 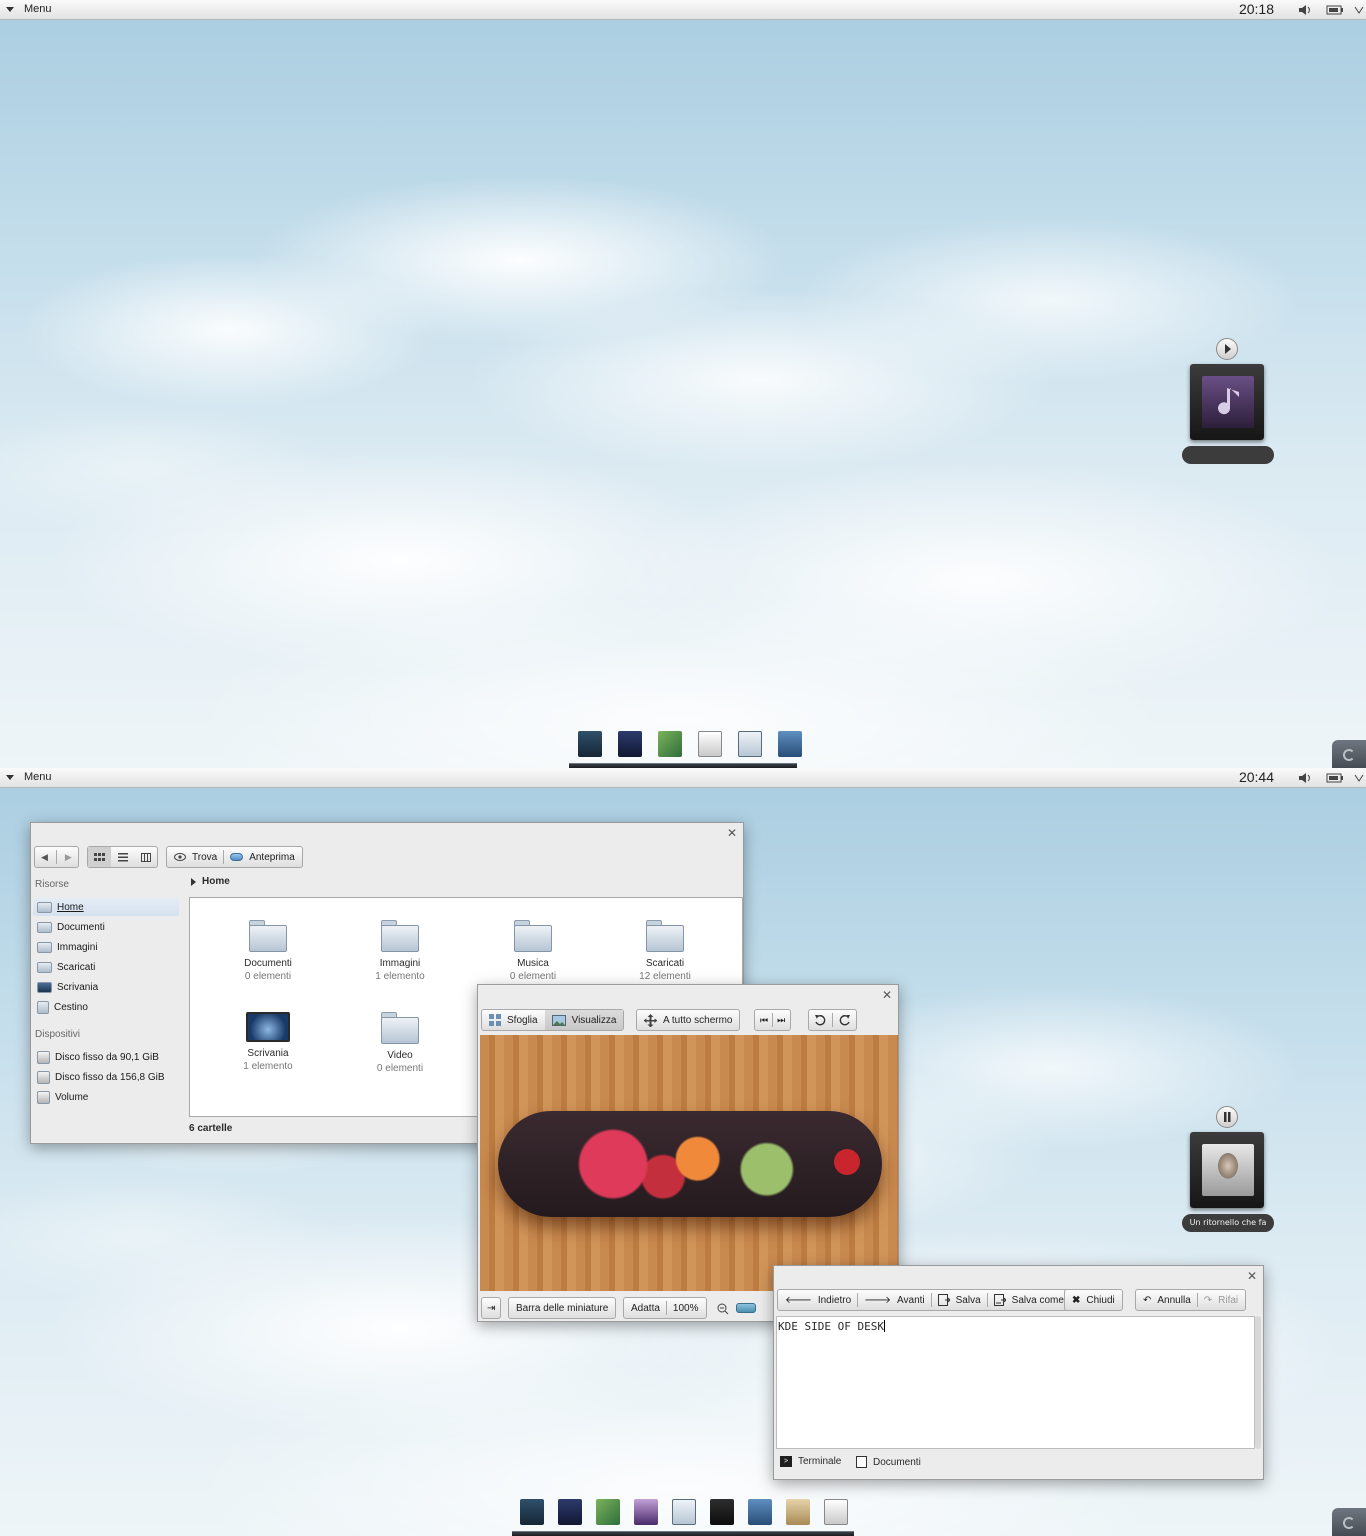 I want to click on folder-item-documents: Documenti 0 elementi, so click(x=268, y=951).